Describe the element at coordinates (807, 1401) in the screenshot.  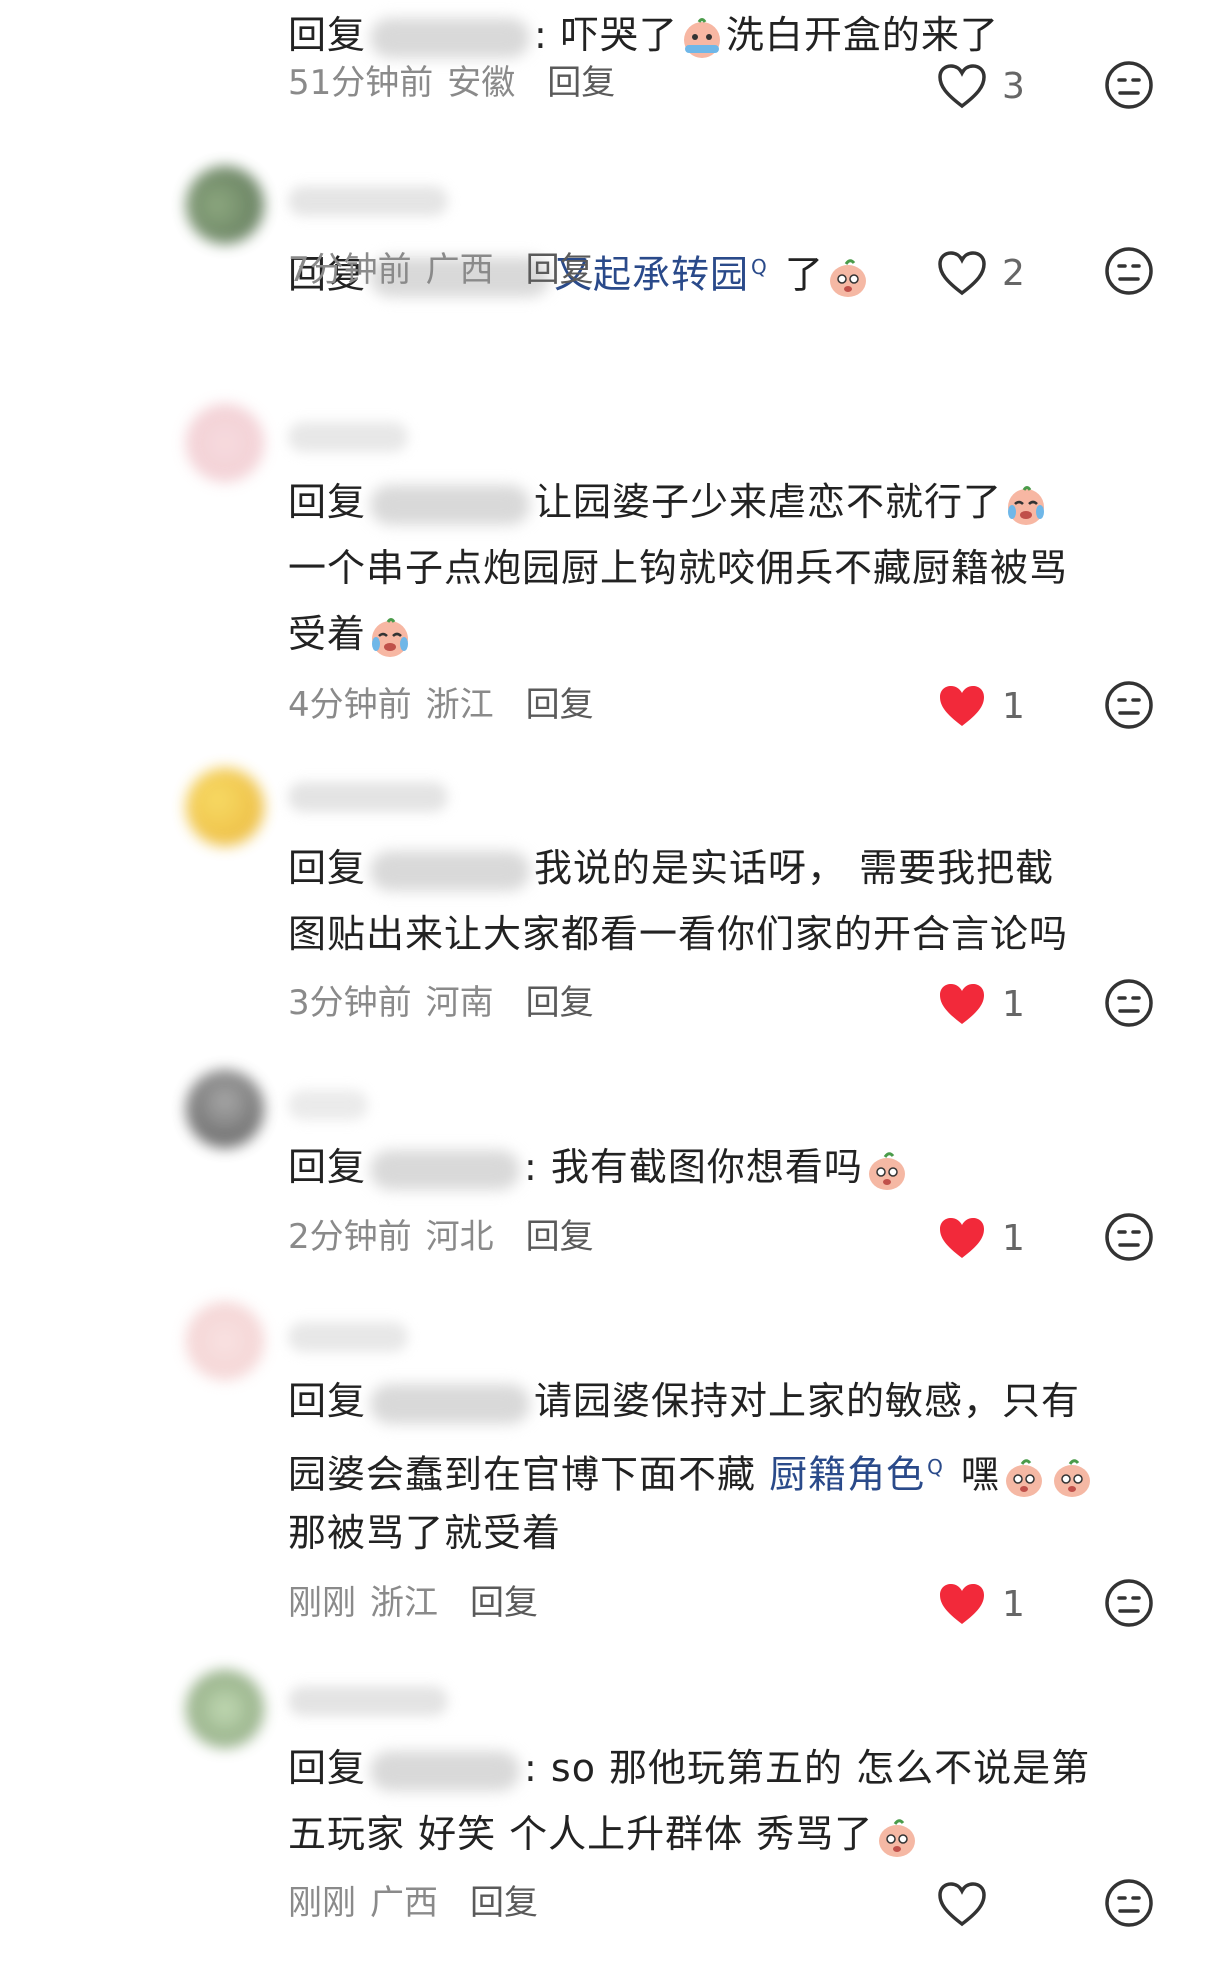
I see `comment-text-segment: 请园婆保持对上家的敏感，只有` at that location.